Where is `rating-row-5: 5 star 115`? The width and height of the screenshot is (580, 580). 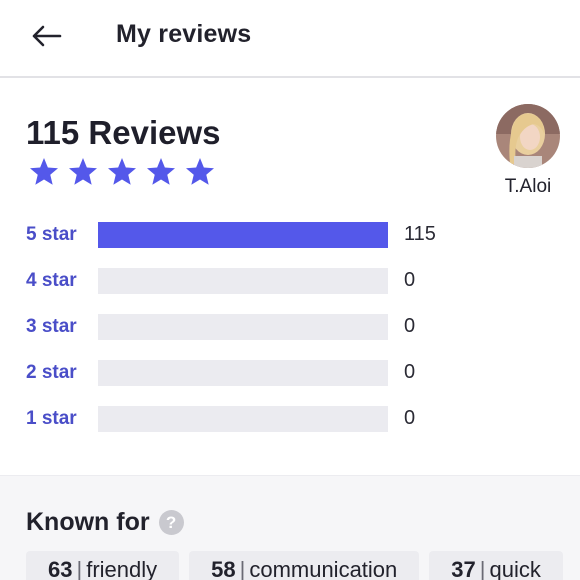
rating-row-5: 5 star 115 is located at coordinates (290, 235).